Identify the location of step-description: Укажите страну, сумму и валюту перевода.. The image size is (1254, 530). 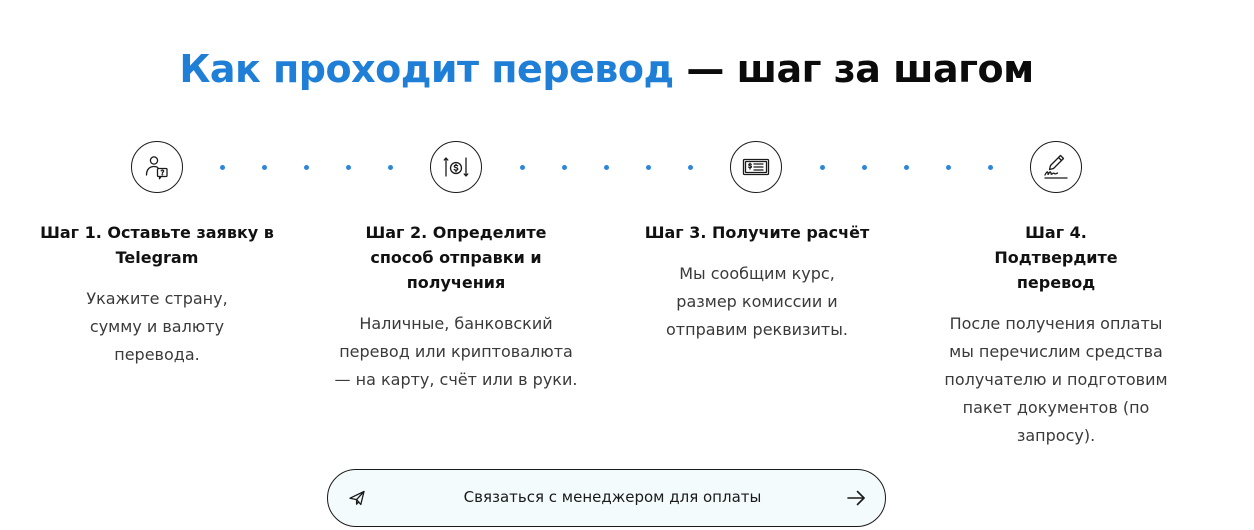
(157, 326).